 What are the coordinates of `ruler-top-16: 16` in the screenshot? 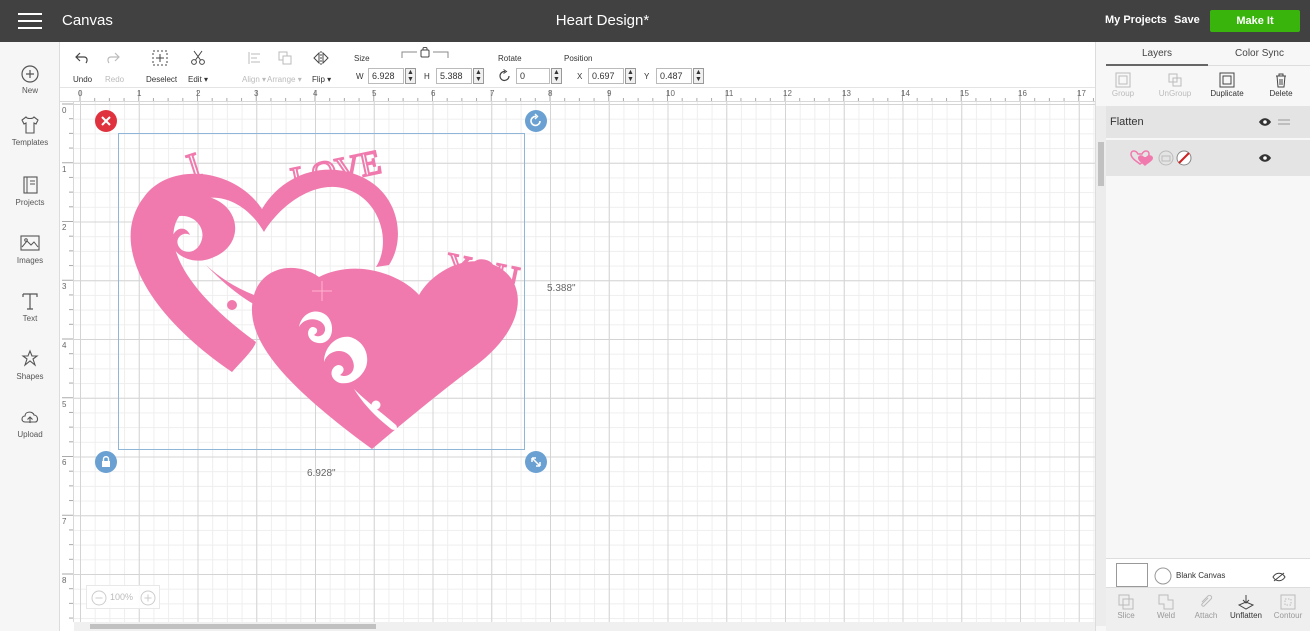 It's located at (1022, 93).